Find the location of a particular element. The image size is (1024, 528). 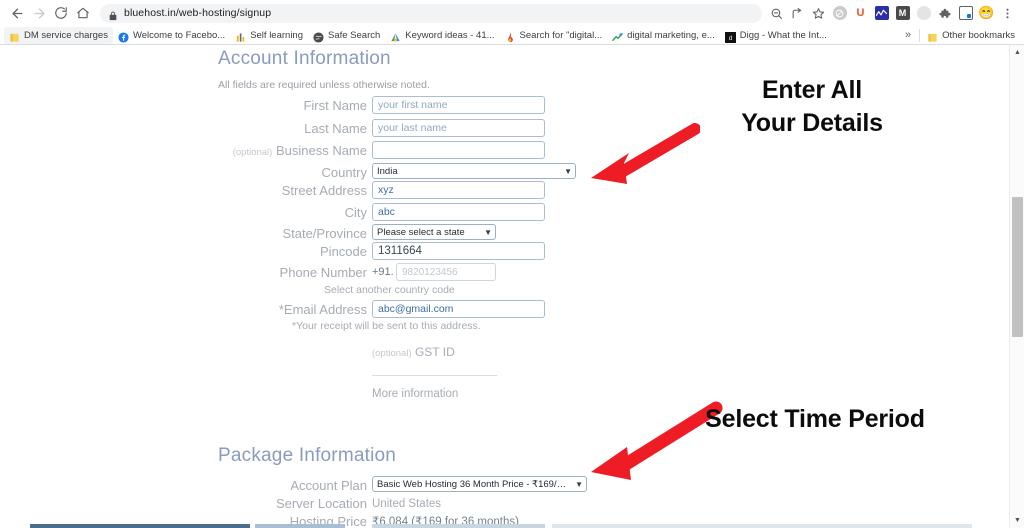

reload-icon is located at coordinates (61, 13).